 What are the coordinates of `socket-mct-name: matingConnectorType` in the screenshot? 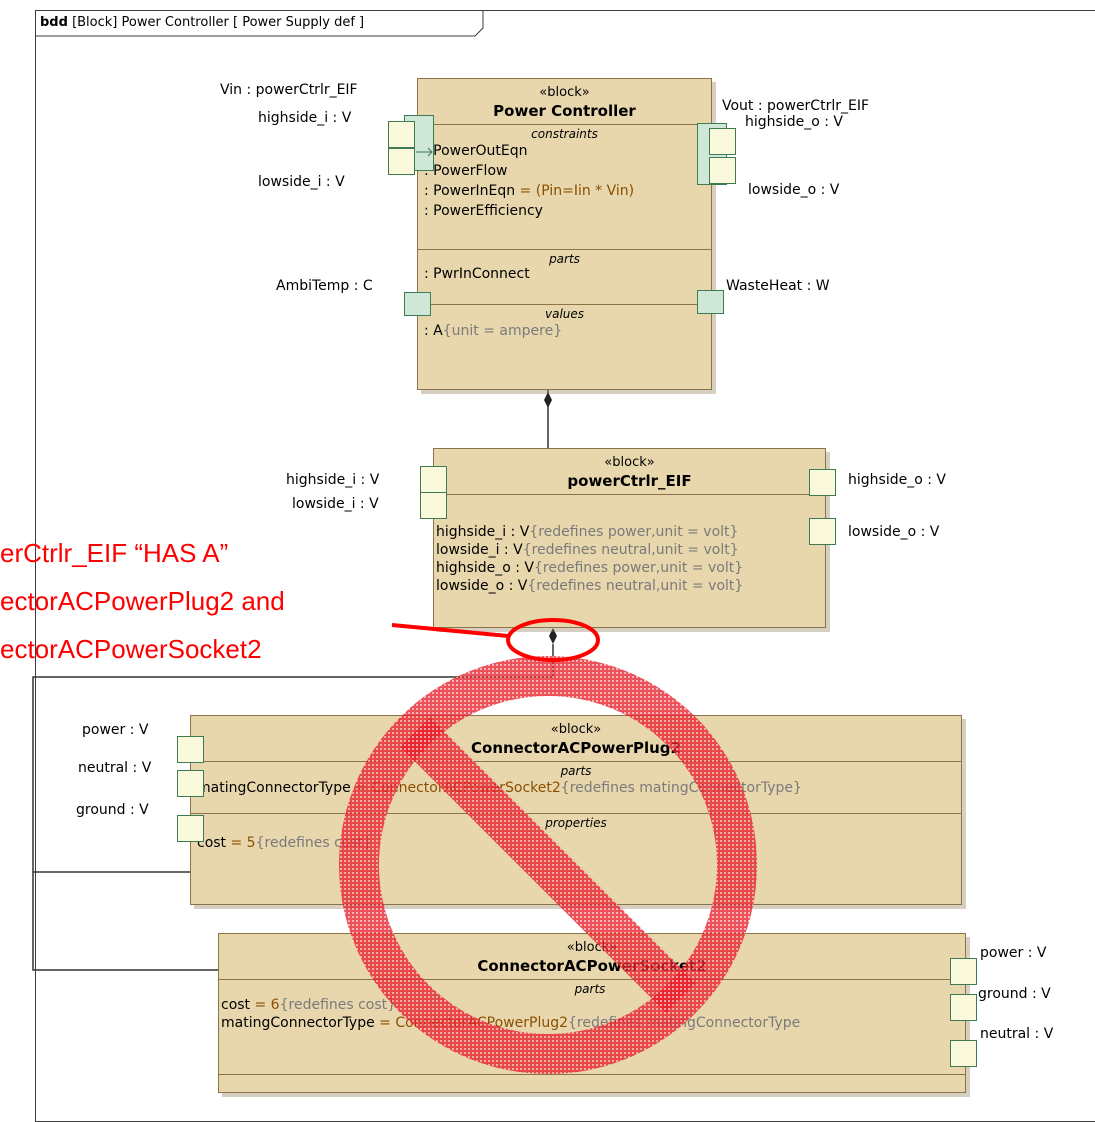 It's located at (298, 1023).